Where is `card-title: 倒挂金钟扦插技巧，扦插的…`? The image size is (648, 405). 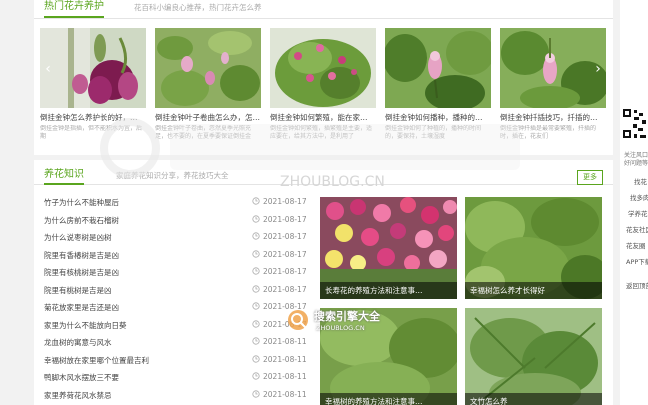
card-title: 倒挂金钟扦插技巧，扦插的… is located at coordinates (553, 117).